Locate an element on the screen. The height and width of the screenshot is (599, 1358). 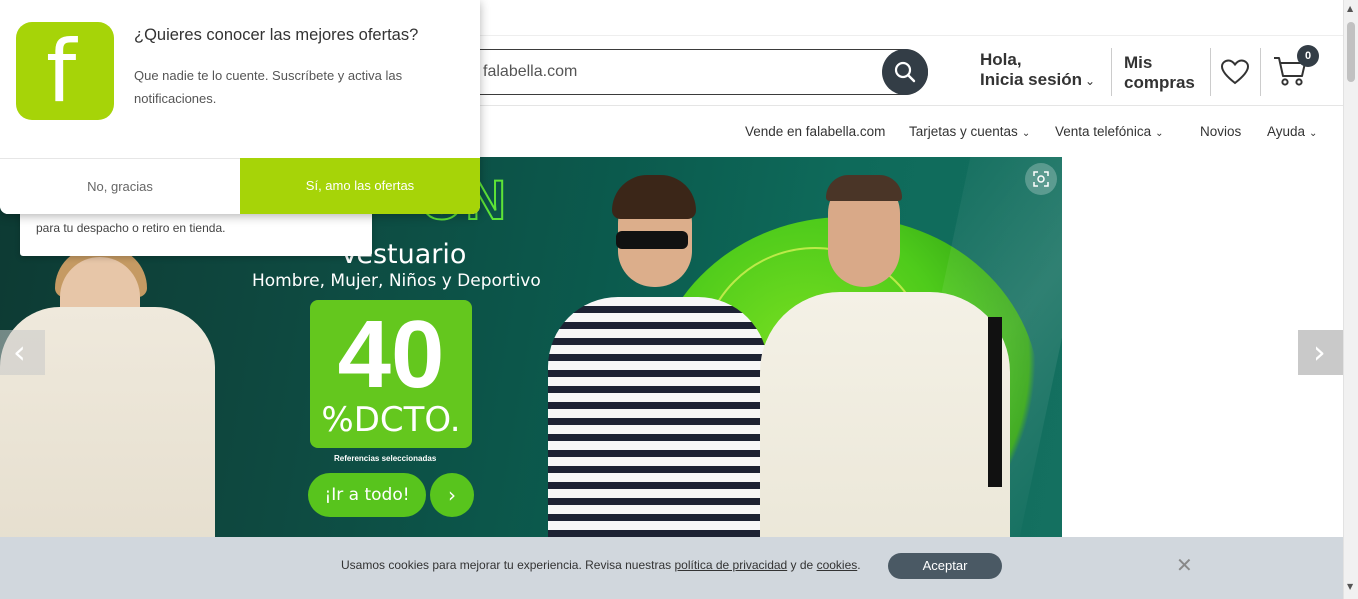
carousel-next-button: › is located at coordinates (1320, 352).